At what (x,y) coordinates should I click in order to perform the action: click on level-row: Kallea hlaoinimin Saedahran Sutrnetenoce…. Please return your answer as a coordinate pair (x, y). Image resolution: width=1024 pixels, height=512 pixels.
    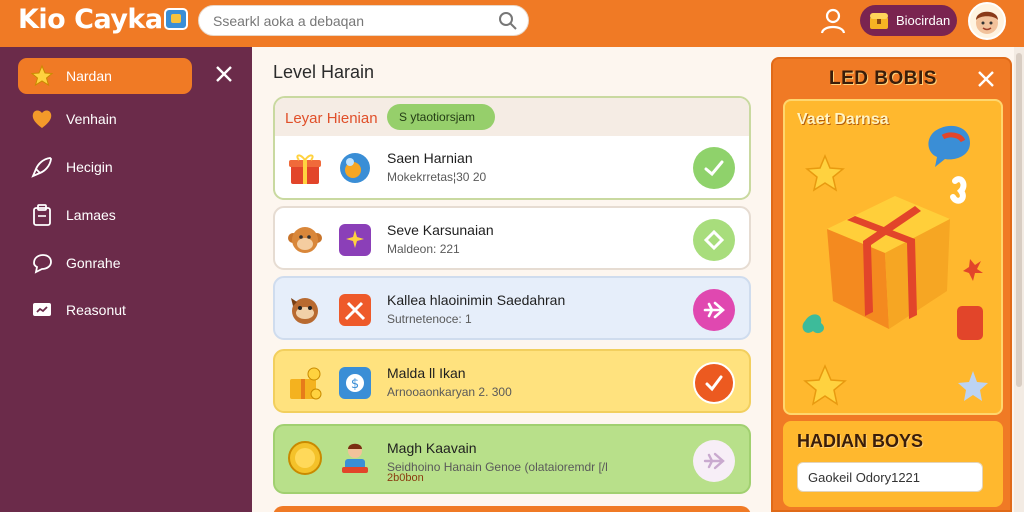
    Looking at the image, I should click on (512, 308).